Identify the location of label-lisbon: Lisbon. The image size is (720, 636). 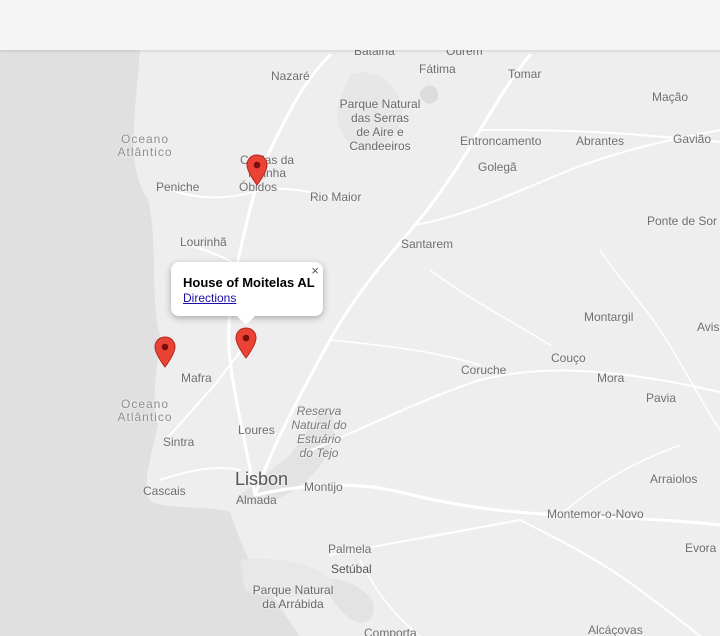
(262, 479).